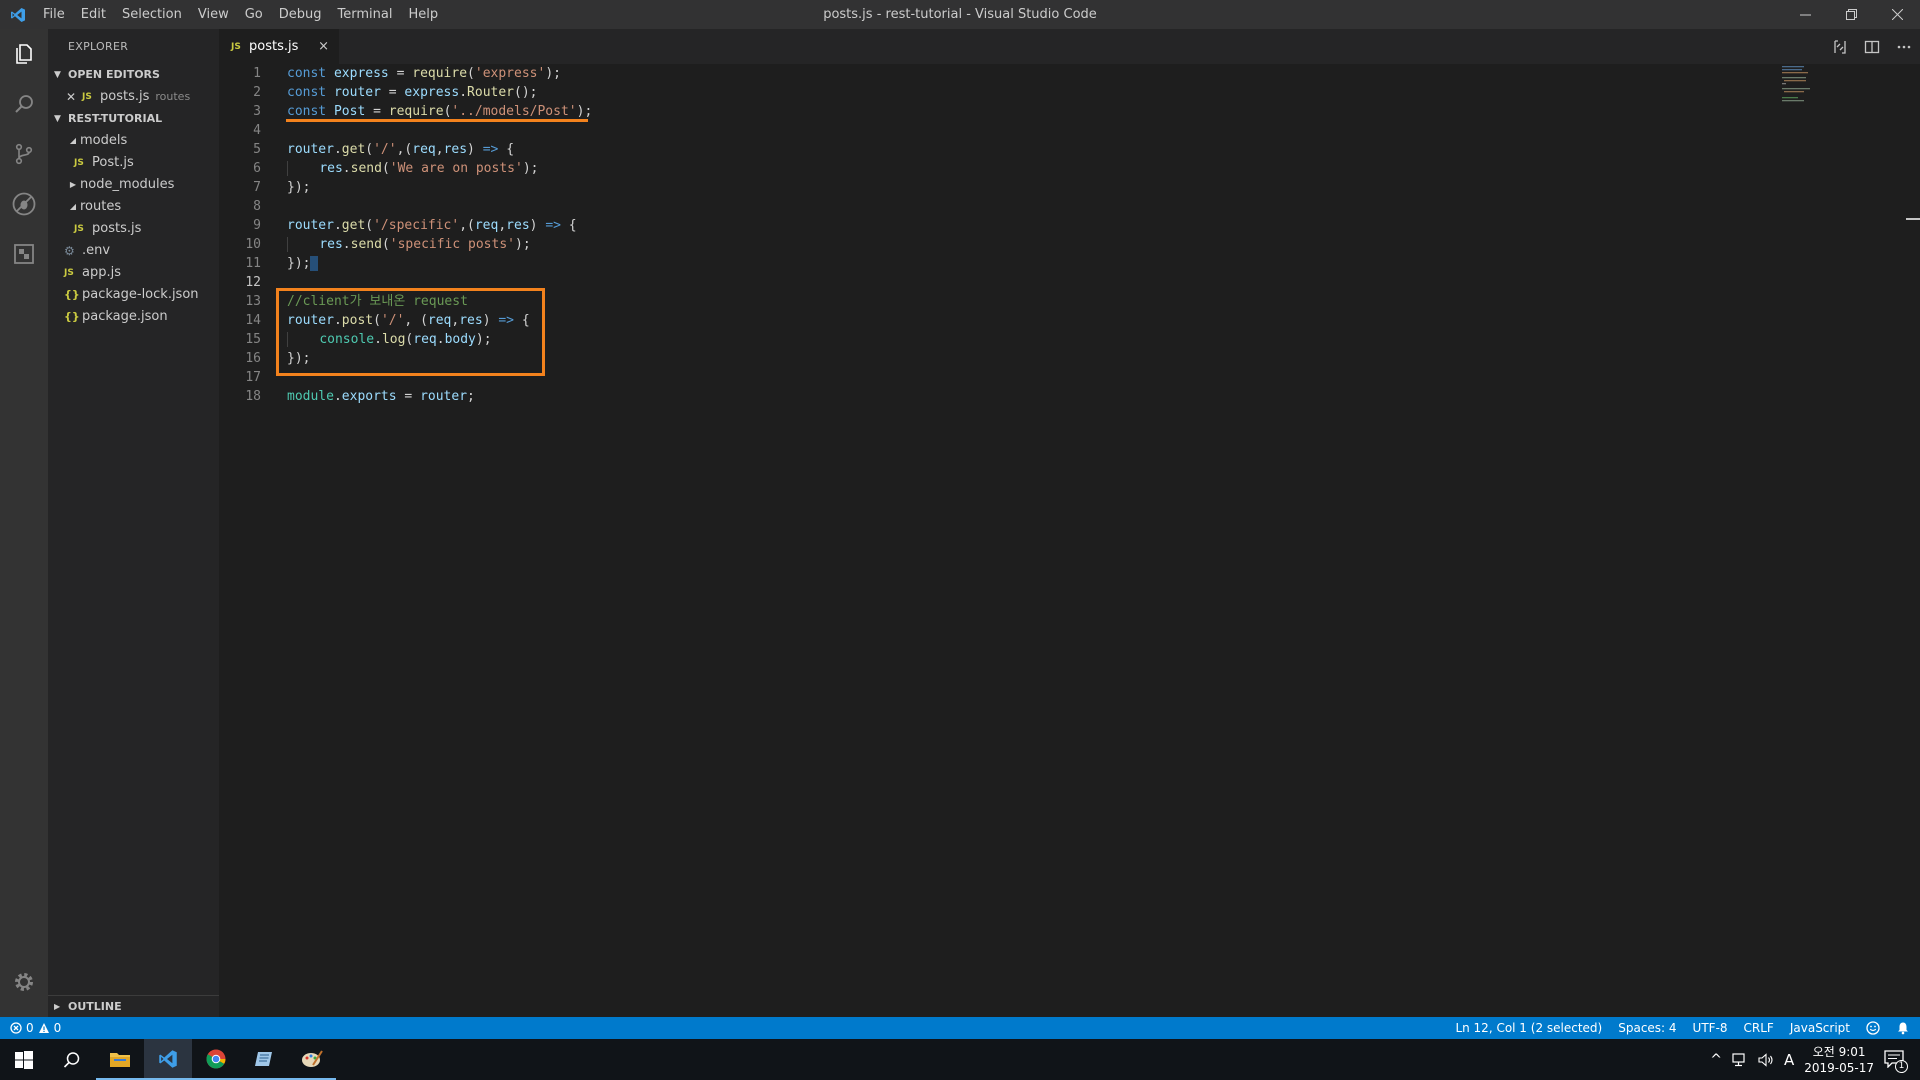 Image resolution: width=1920 pixels, height=1080 pixels. What do you see at coordinates (253, 377) in the screenshot?
I see `line-number: 17` at bounding box center [253, 377].